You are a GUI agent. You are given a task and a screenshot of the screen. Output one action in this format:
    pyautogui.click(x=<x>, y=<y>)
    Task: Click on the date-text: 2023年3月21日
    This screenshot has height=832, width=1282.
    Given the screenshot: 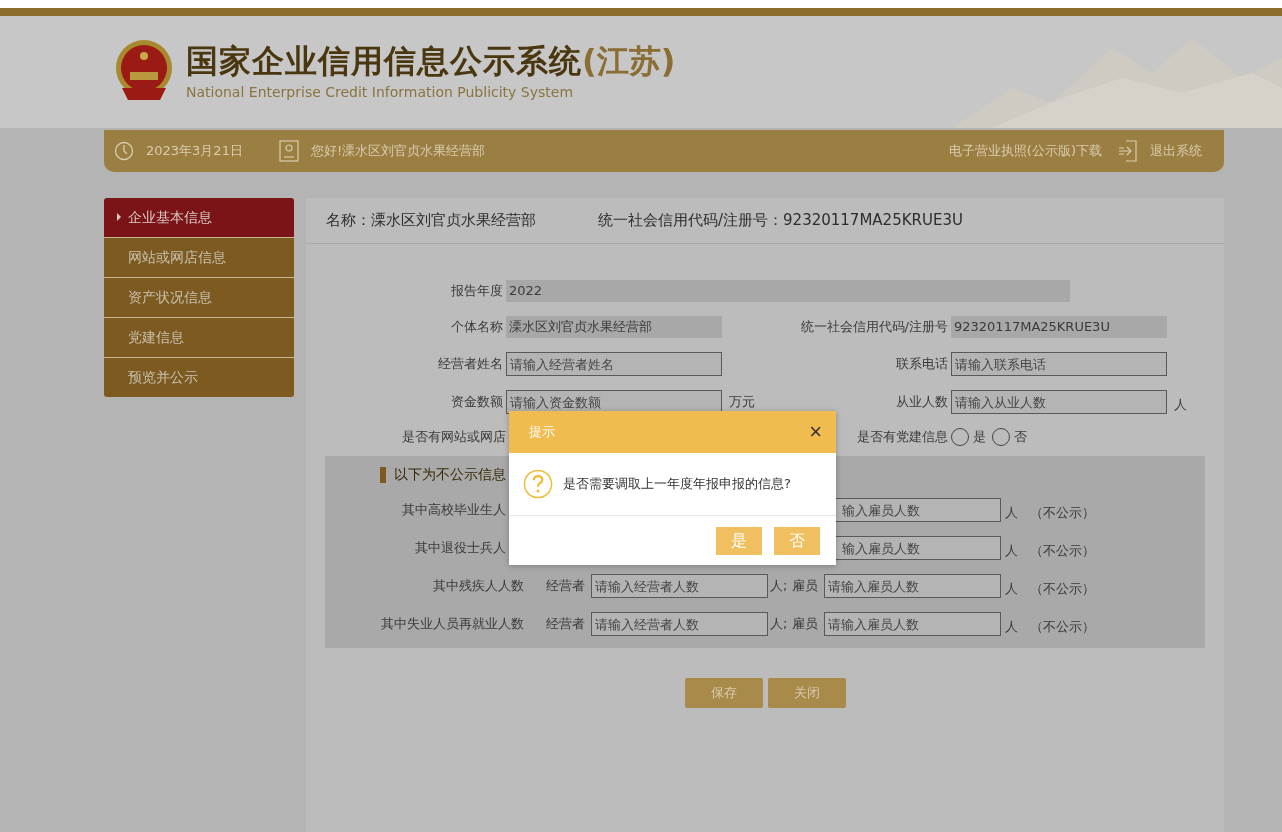 What is the action you would take?
    pyautogui.click(x=194, y=151)
    